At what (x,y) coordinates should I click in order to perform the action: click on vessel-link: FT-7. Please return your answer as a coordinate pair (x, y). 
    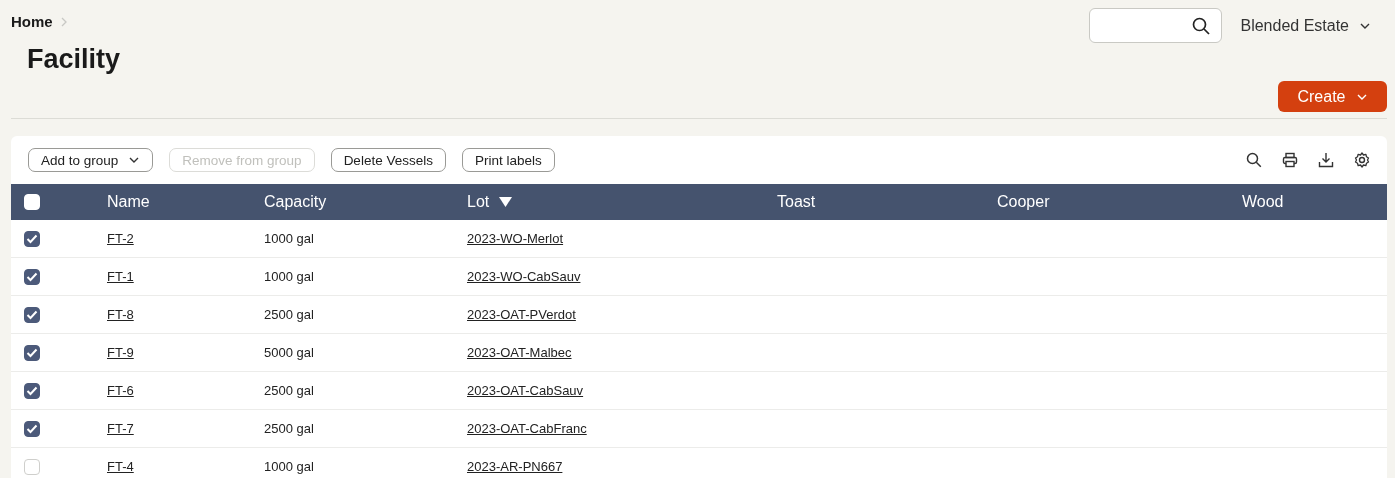
    Looking at the image, I should click on (120, 428).